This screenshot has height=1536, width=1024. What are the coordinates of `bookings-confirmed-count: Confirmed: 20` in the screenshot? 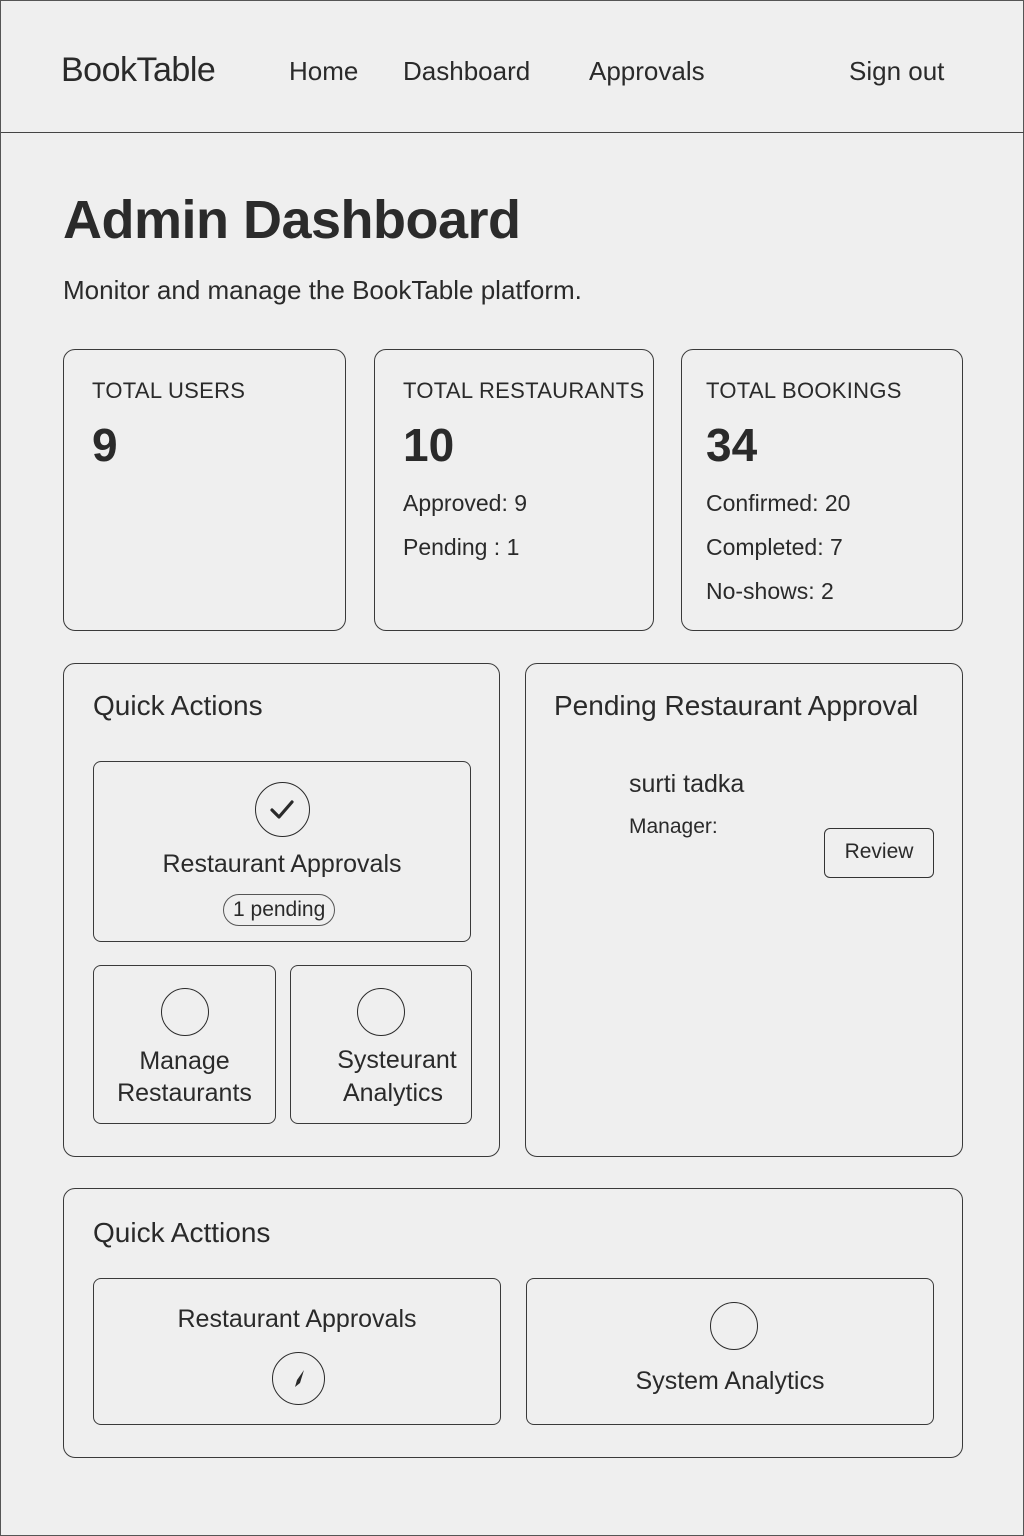 It's located at (778, 503).